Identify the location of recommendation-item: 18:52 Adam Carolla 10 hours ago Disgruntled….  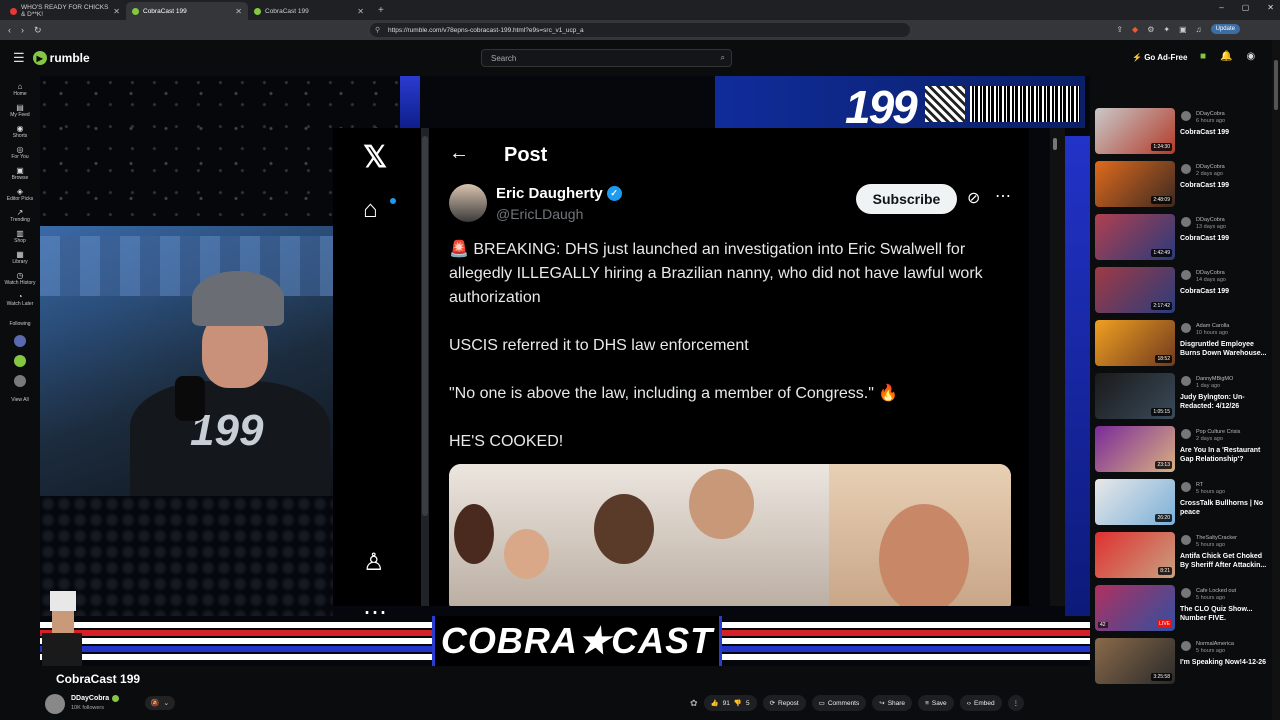
(1182, 346).